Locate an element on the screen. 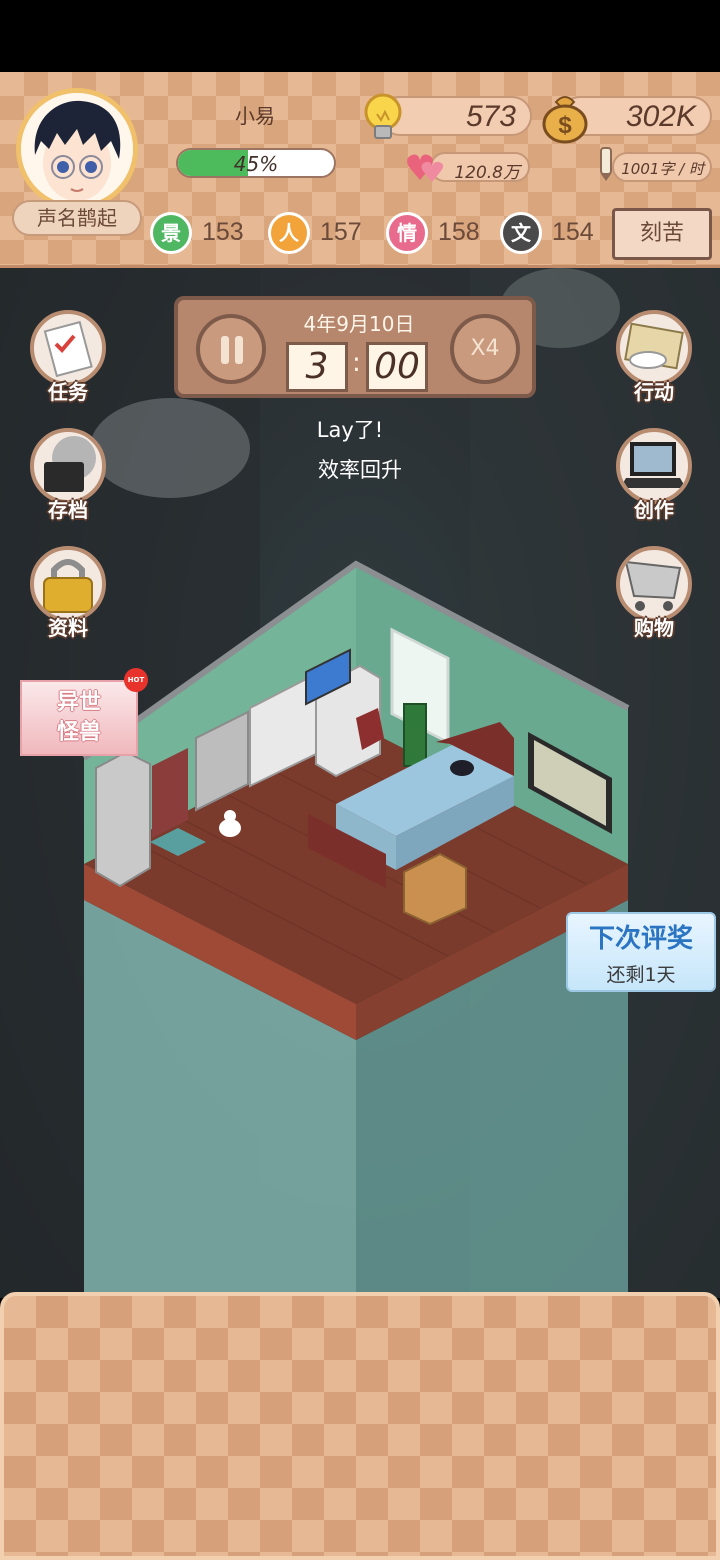 This screenshot has height=1560, width=720. money-value: 302K is located at coordinates (660, 116).